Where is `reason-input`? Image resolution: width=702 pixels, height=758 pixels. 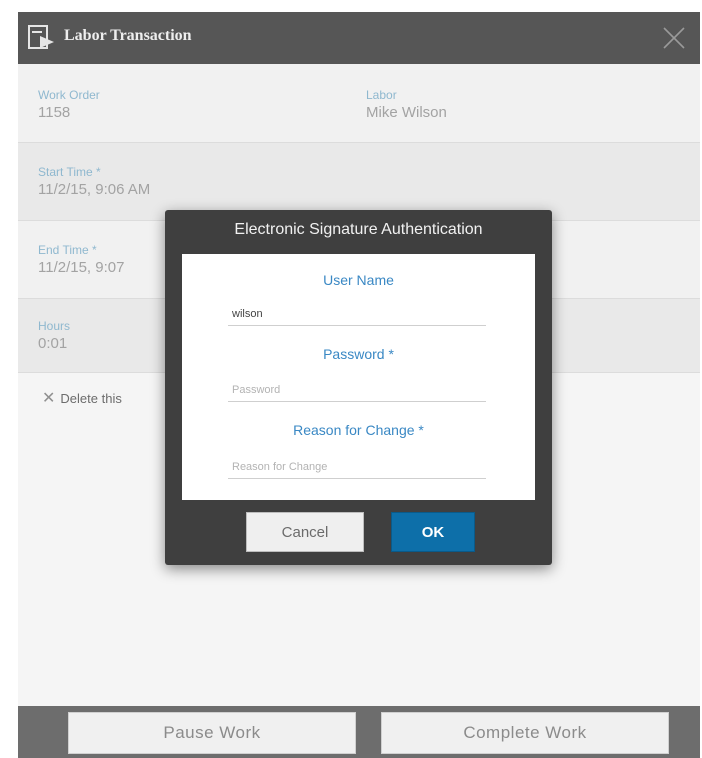
reason-input is located at coordinates (357, 467).